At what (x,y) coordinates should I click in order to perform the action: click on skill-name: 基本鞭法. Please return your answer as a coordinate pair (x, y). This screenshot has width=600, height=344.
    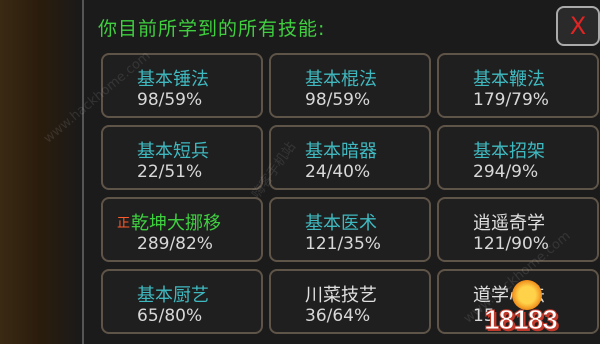
    Looking at the image, I should click on (509, 79).